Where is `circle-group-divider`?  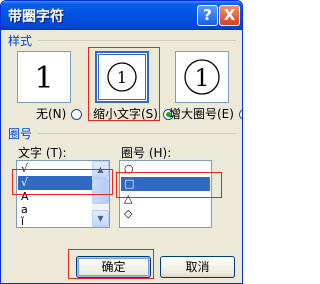 circle-group-divider is located at coordinates (137, 133).